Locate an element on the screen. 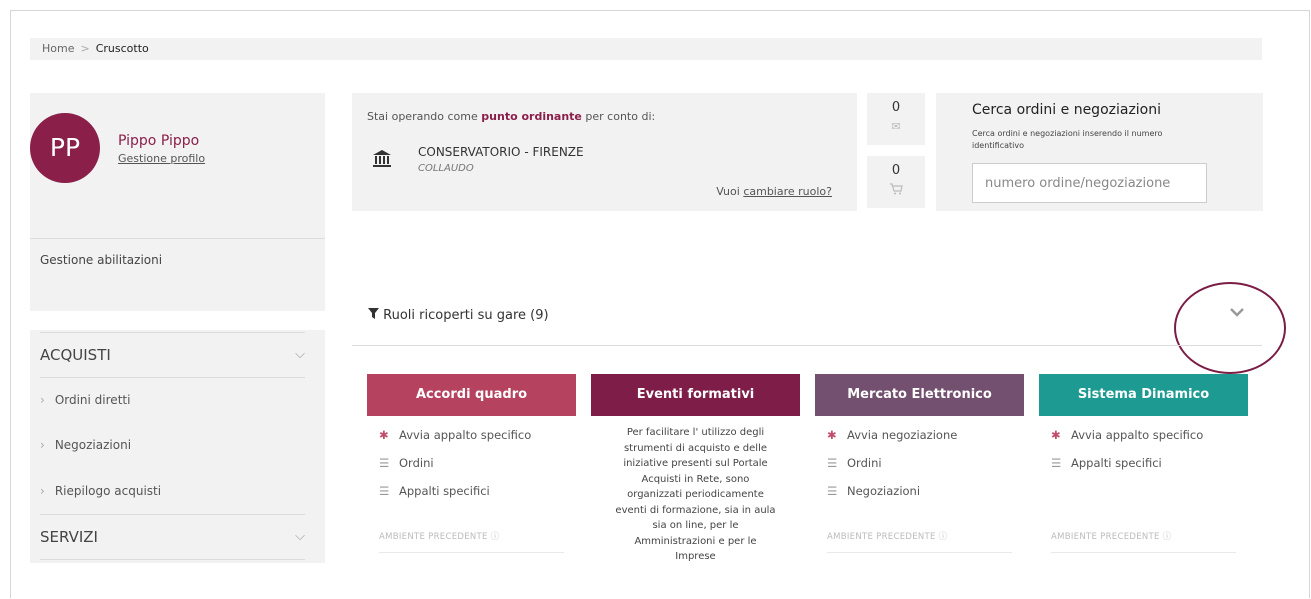 The width and height of the screenshot is (1311, 599). menu-item-label: Riepilogo acquisti is located at coordinates (108, 491).